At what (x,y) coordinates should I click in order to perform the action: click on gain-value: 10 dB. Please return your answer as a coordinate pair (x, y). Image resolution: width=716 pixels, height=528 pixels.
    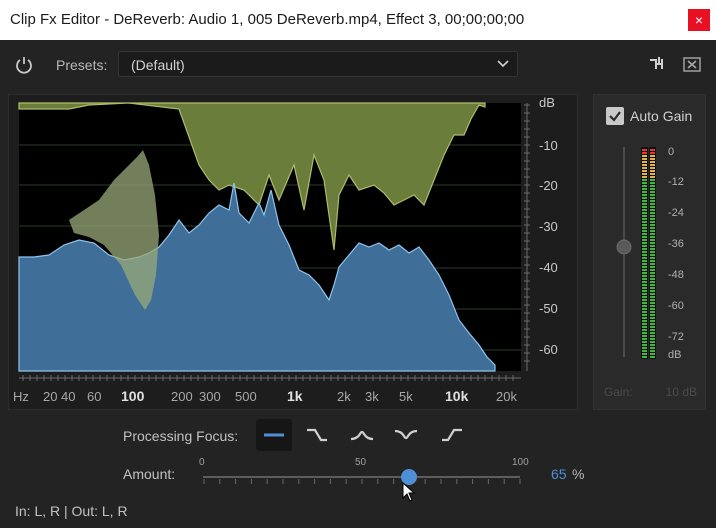
    Looking at the image, I should click on (681, 392).